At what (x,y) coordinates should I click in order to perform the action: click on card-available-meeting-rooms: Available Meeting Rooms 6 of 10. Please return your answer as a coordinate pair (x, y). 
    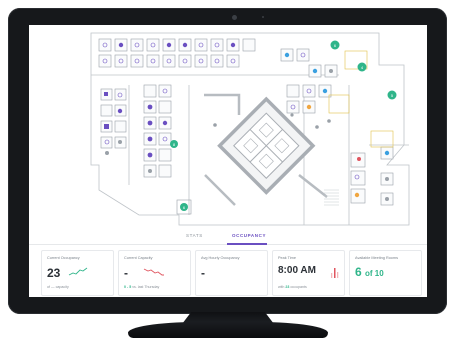
    Looking at the image, I should click on (385, 273).